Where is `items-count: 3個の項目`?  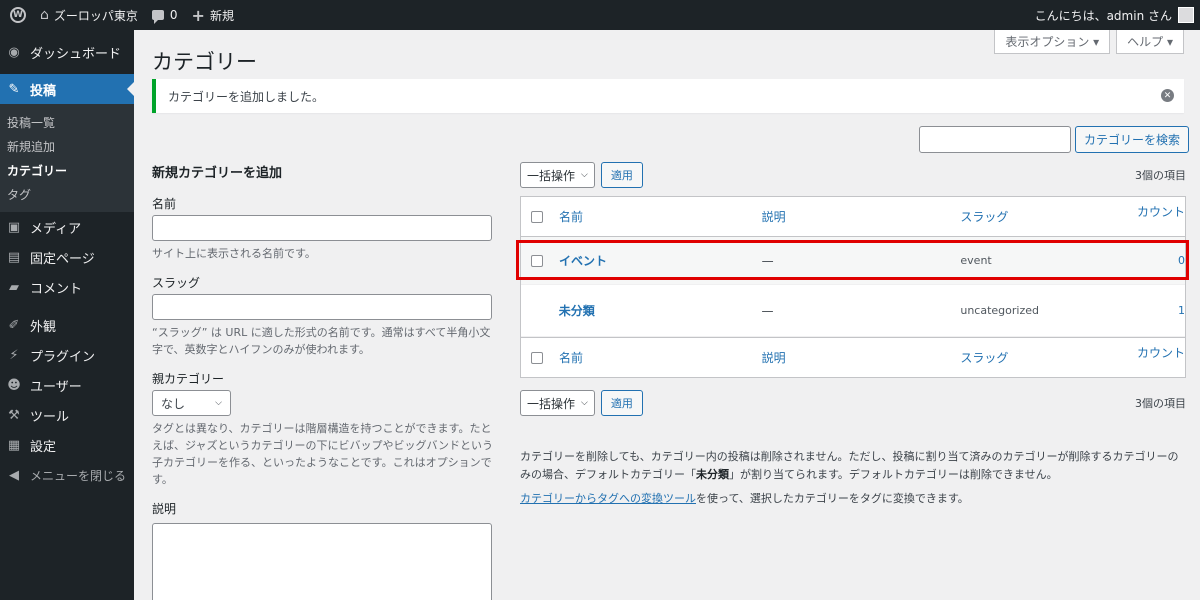
items-count: 3個の項目 is located at coordinates (1160, 175).